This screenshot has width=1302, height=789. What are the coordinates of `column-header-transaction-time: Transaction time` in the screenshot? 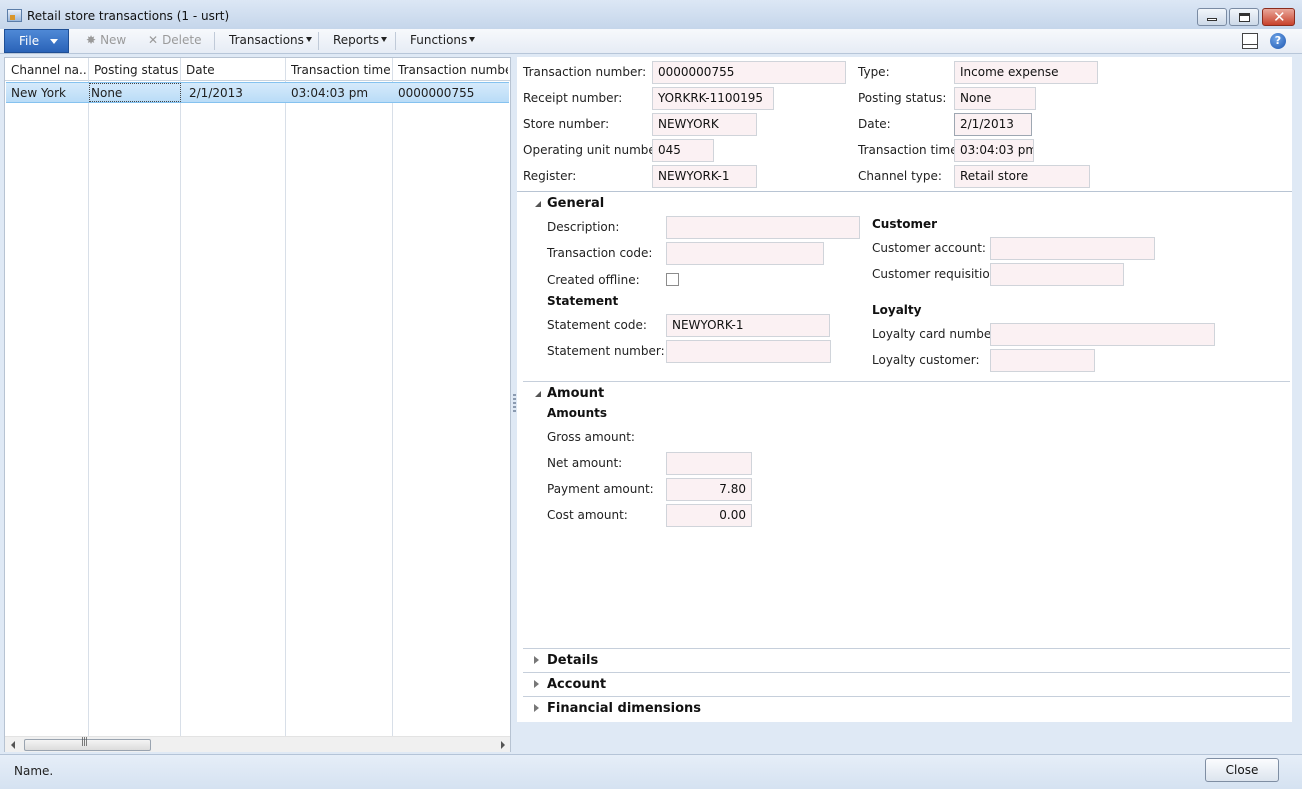 It's located at (341, 70).